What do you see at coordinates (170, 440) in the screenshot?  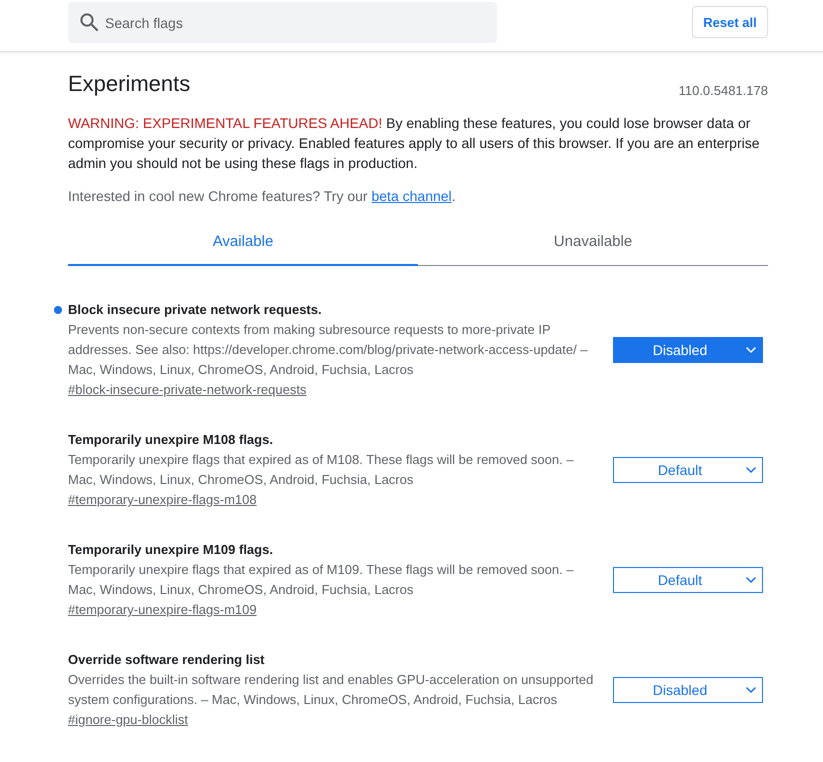 I see `flag-title: Temporarily unexpire M108 flags.` at bounding box center [170, 440].